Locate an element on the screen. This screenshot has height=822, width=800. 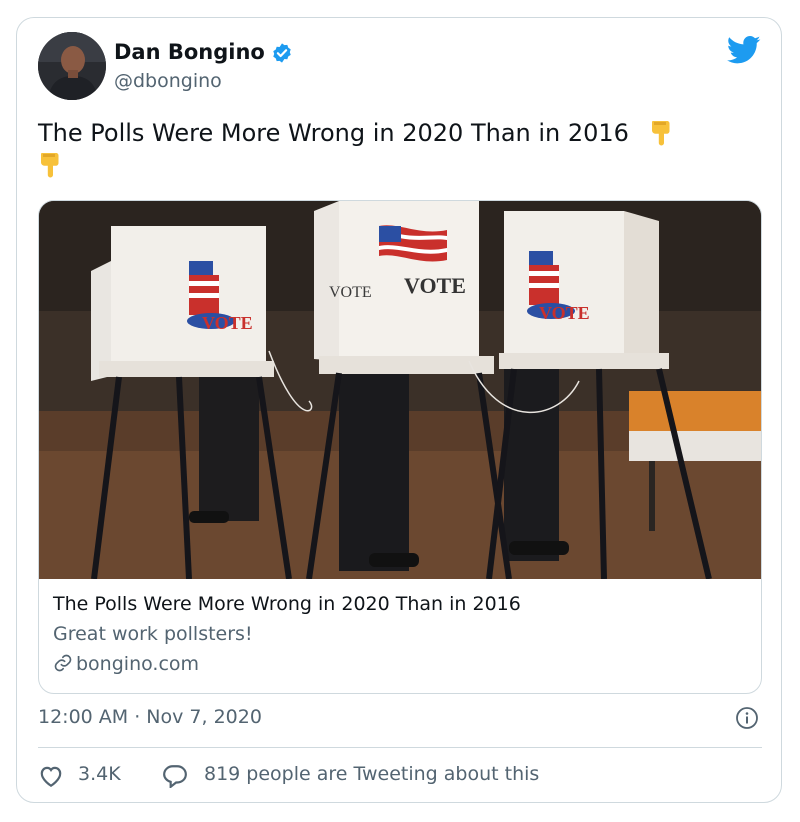
verified-badge-icon is located at coordinates (282, 53).